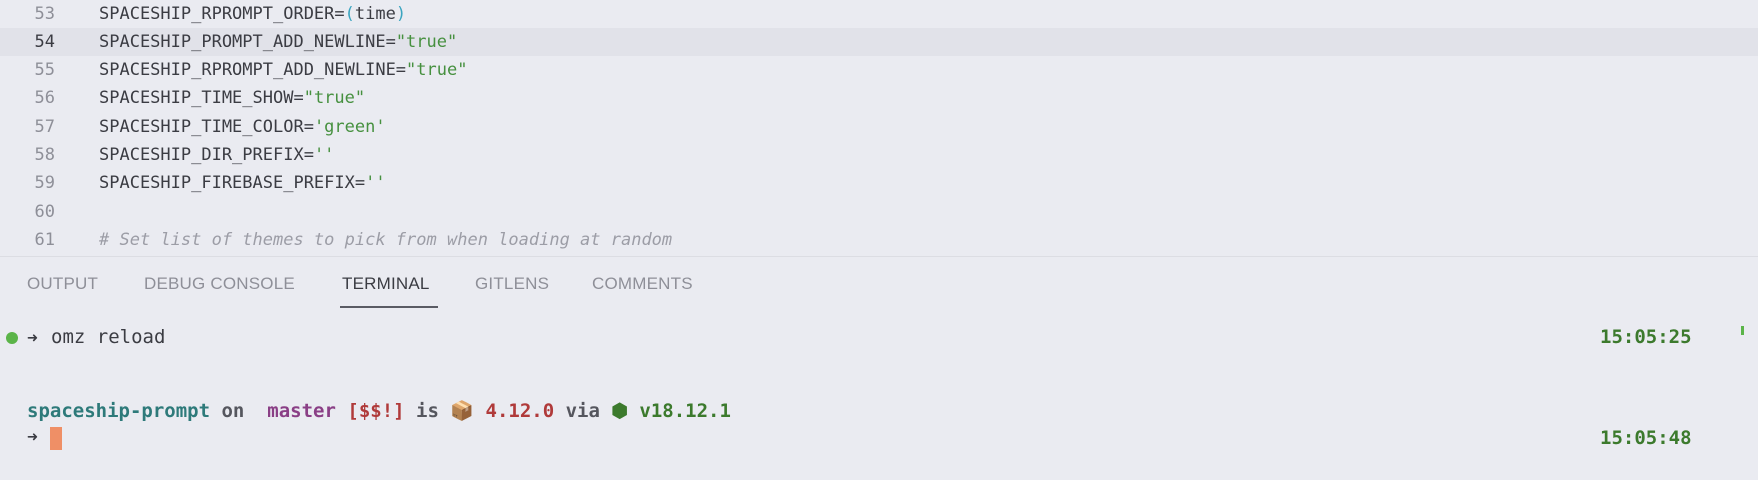 This screenshot has width=1758, height=480. What do you see at coordinates (253, 70) in the screenshot?
I see `code-key: SPACESHIP_RPROMPT_ADD_NEWLINE=` at bounding box center [253, 70].